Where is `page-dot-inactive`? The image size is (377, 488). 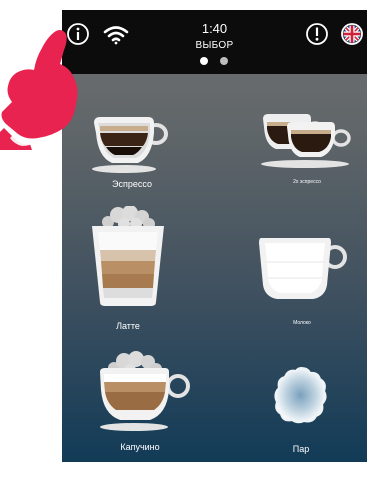
page-dot-inactive is located at coordinates (224, 61).